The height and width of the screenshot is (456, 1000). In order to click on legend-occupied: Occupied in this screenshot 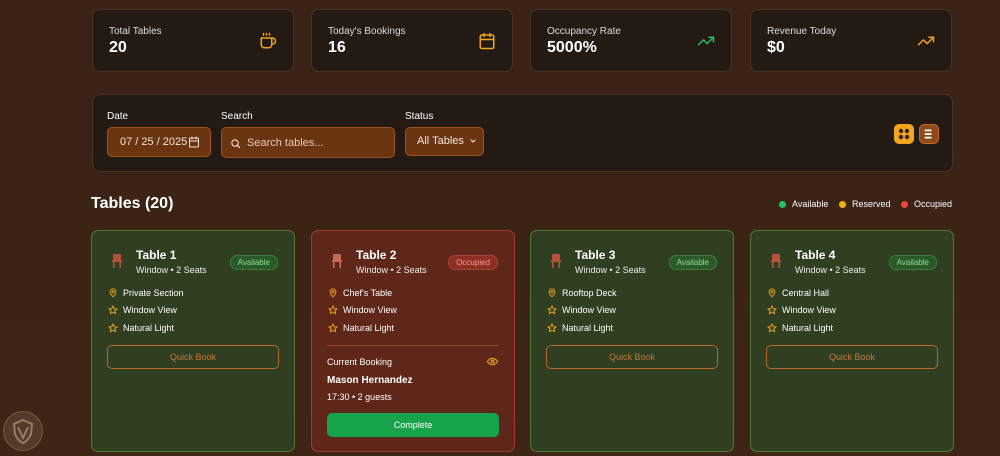, I will do `click(926, 204)`.